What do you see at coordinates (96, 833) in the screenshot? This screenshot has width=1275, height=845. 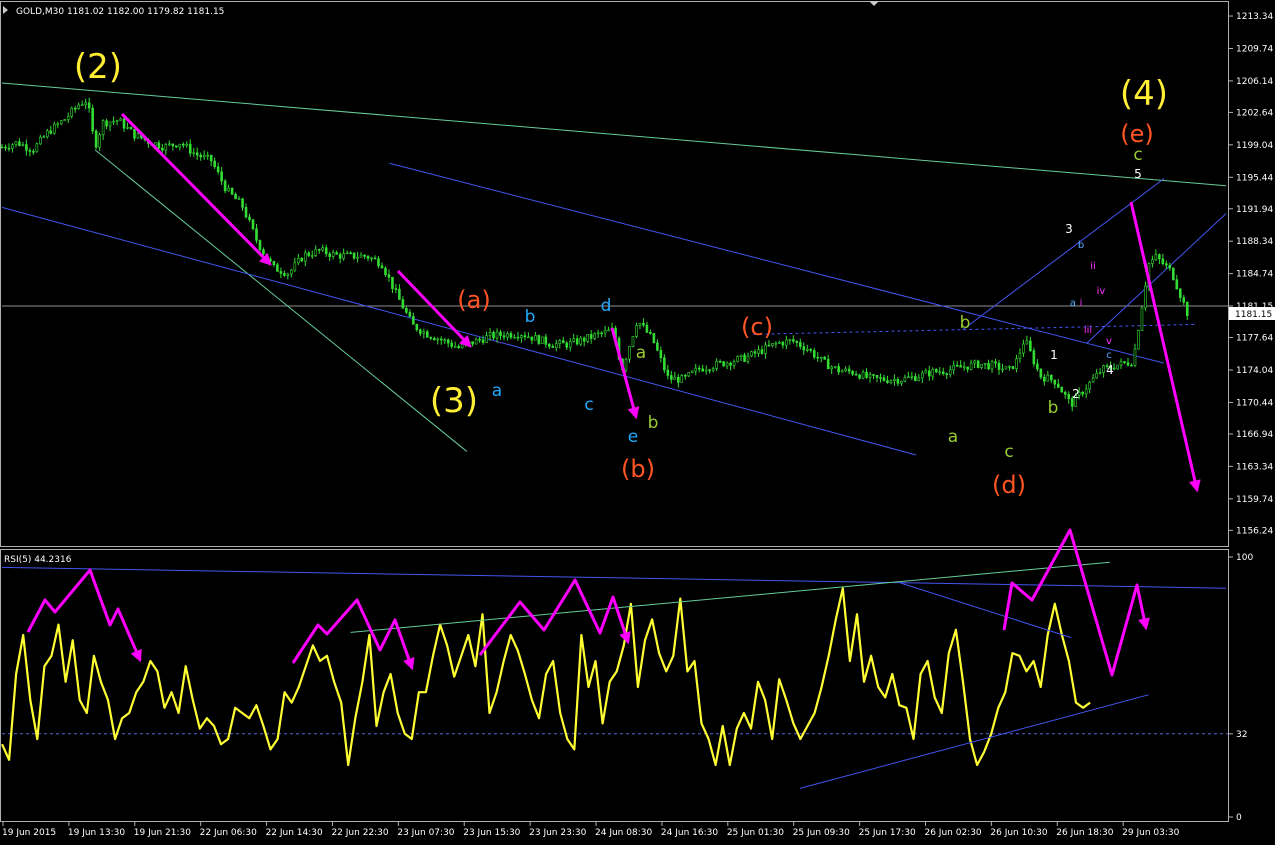 I see `time-tick-label: 19 Jun 13:30` at bounding box center [96, 833].